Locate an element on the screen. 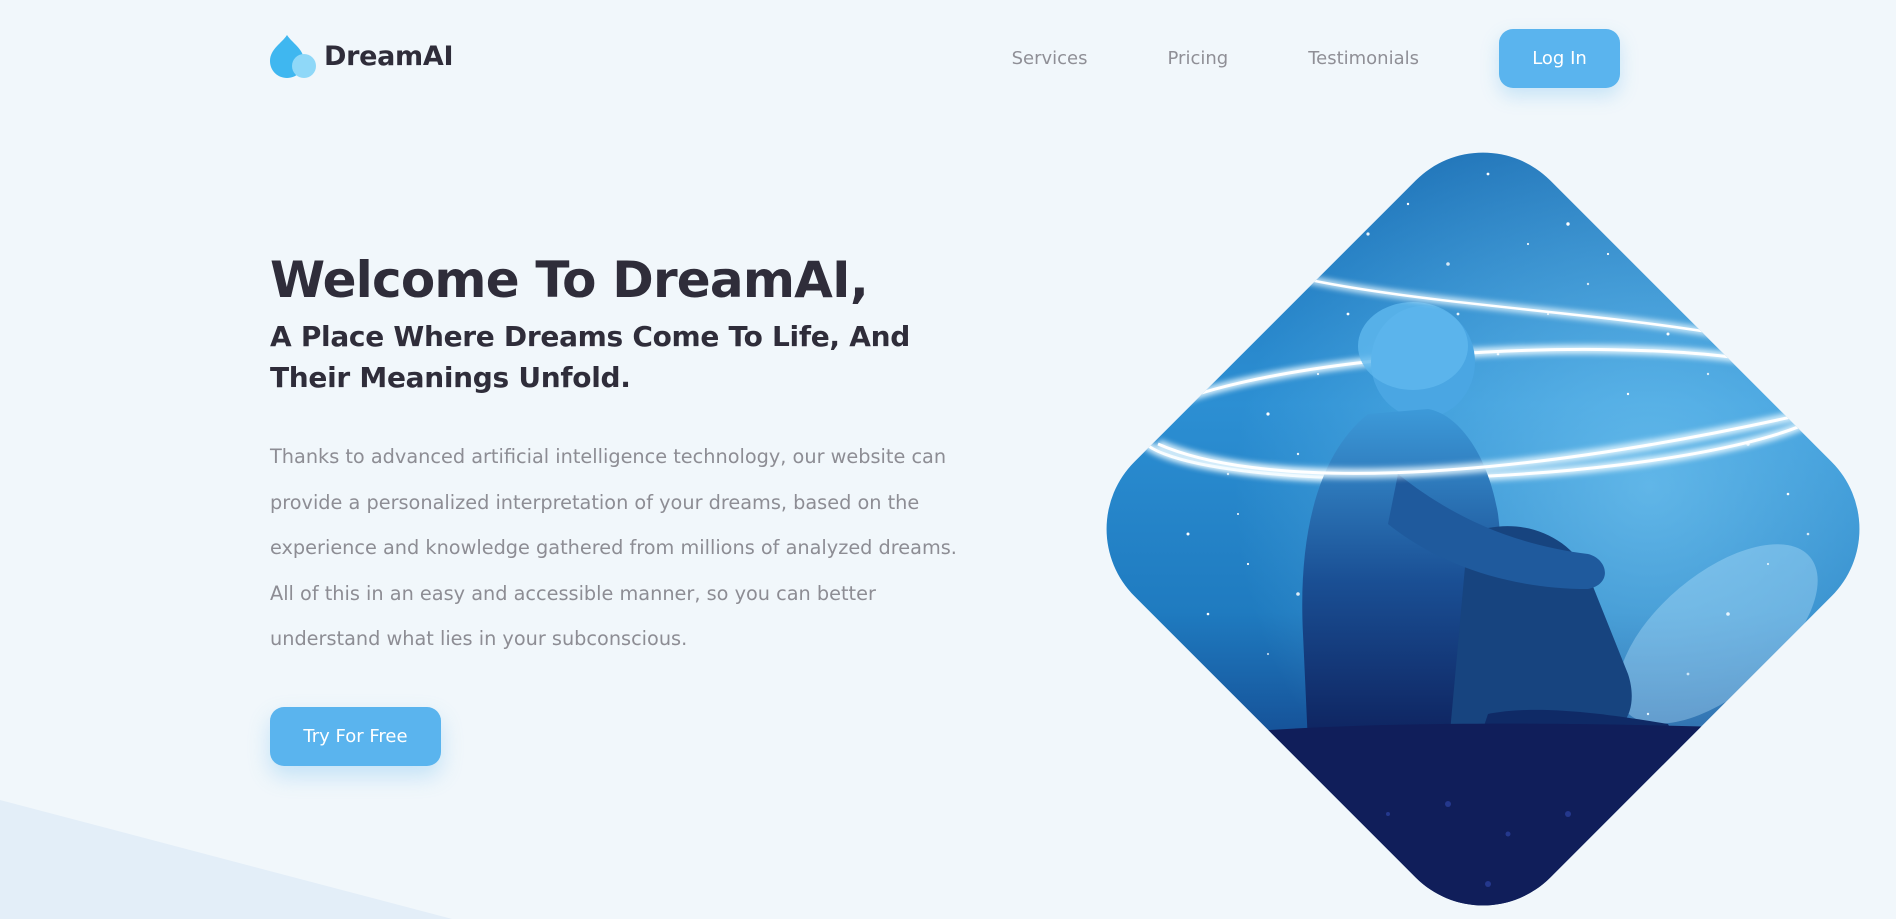 The width and height of the screenshot is (1896, 919). droplet-logo-icon is located at coordinates (293, 56).